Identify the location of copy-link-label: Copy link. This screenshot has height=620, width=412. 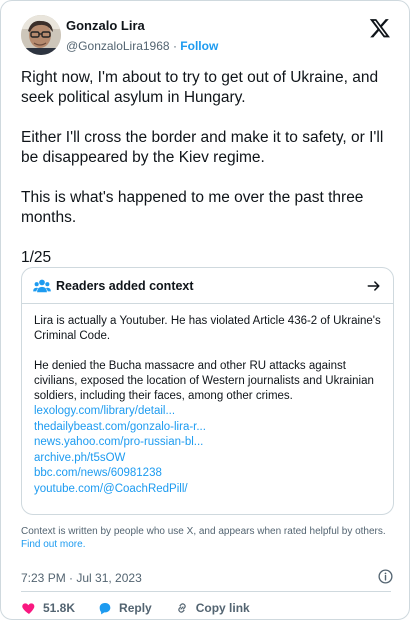
(222, 608).